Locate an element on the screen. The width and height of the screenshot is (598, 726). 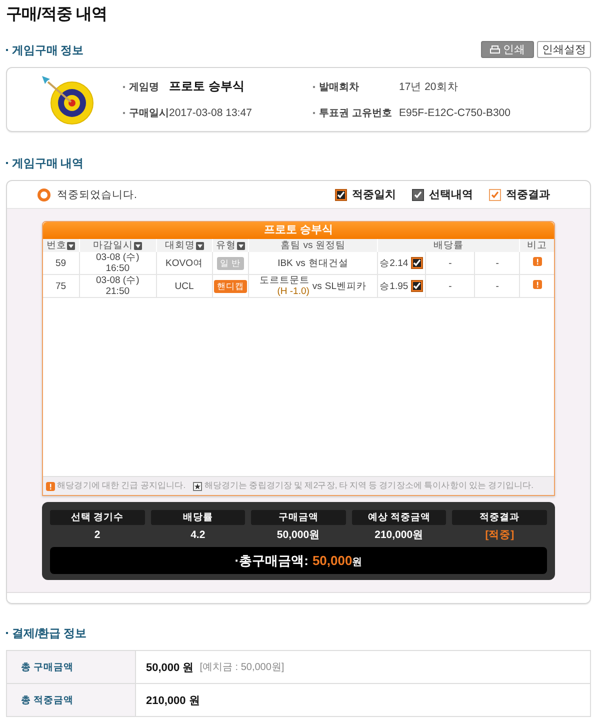
field-label: 발매회차 is located at coordinates (356, 87).